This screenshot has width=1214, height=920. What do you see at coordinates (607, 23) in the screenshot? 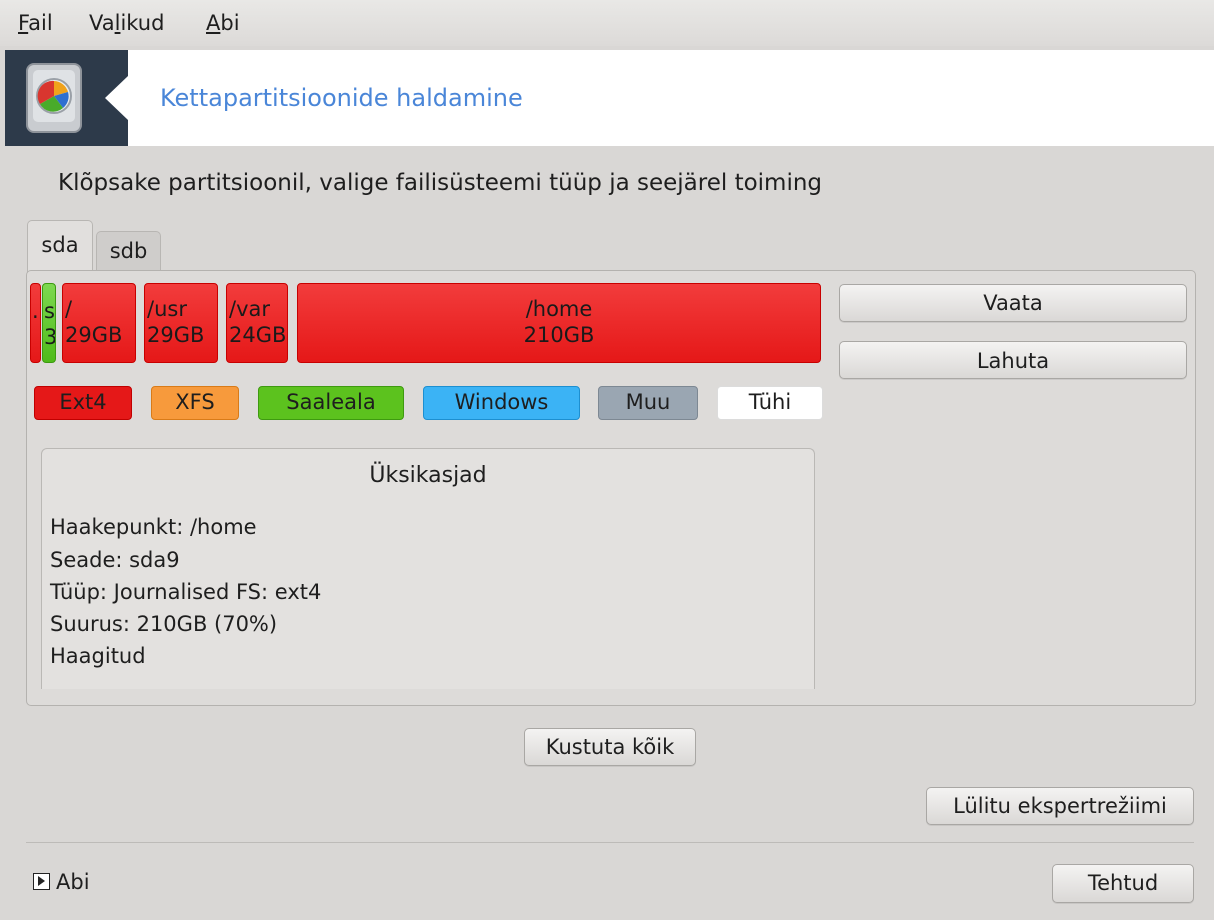
I see `menu-bar: Fail Valikud Abi` at bounding box center [607, 23].